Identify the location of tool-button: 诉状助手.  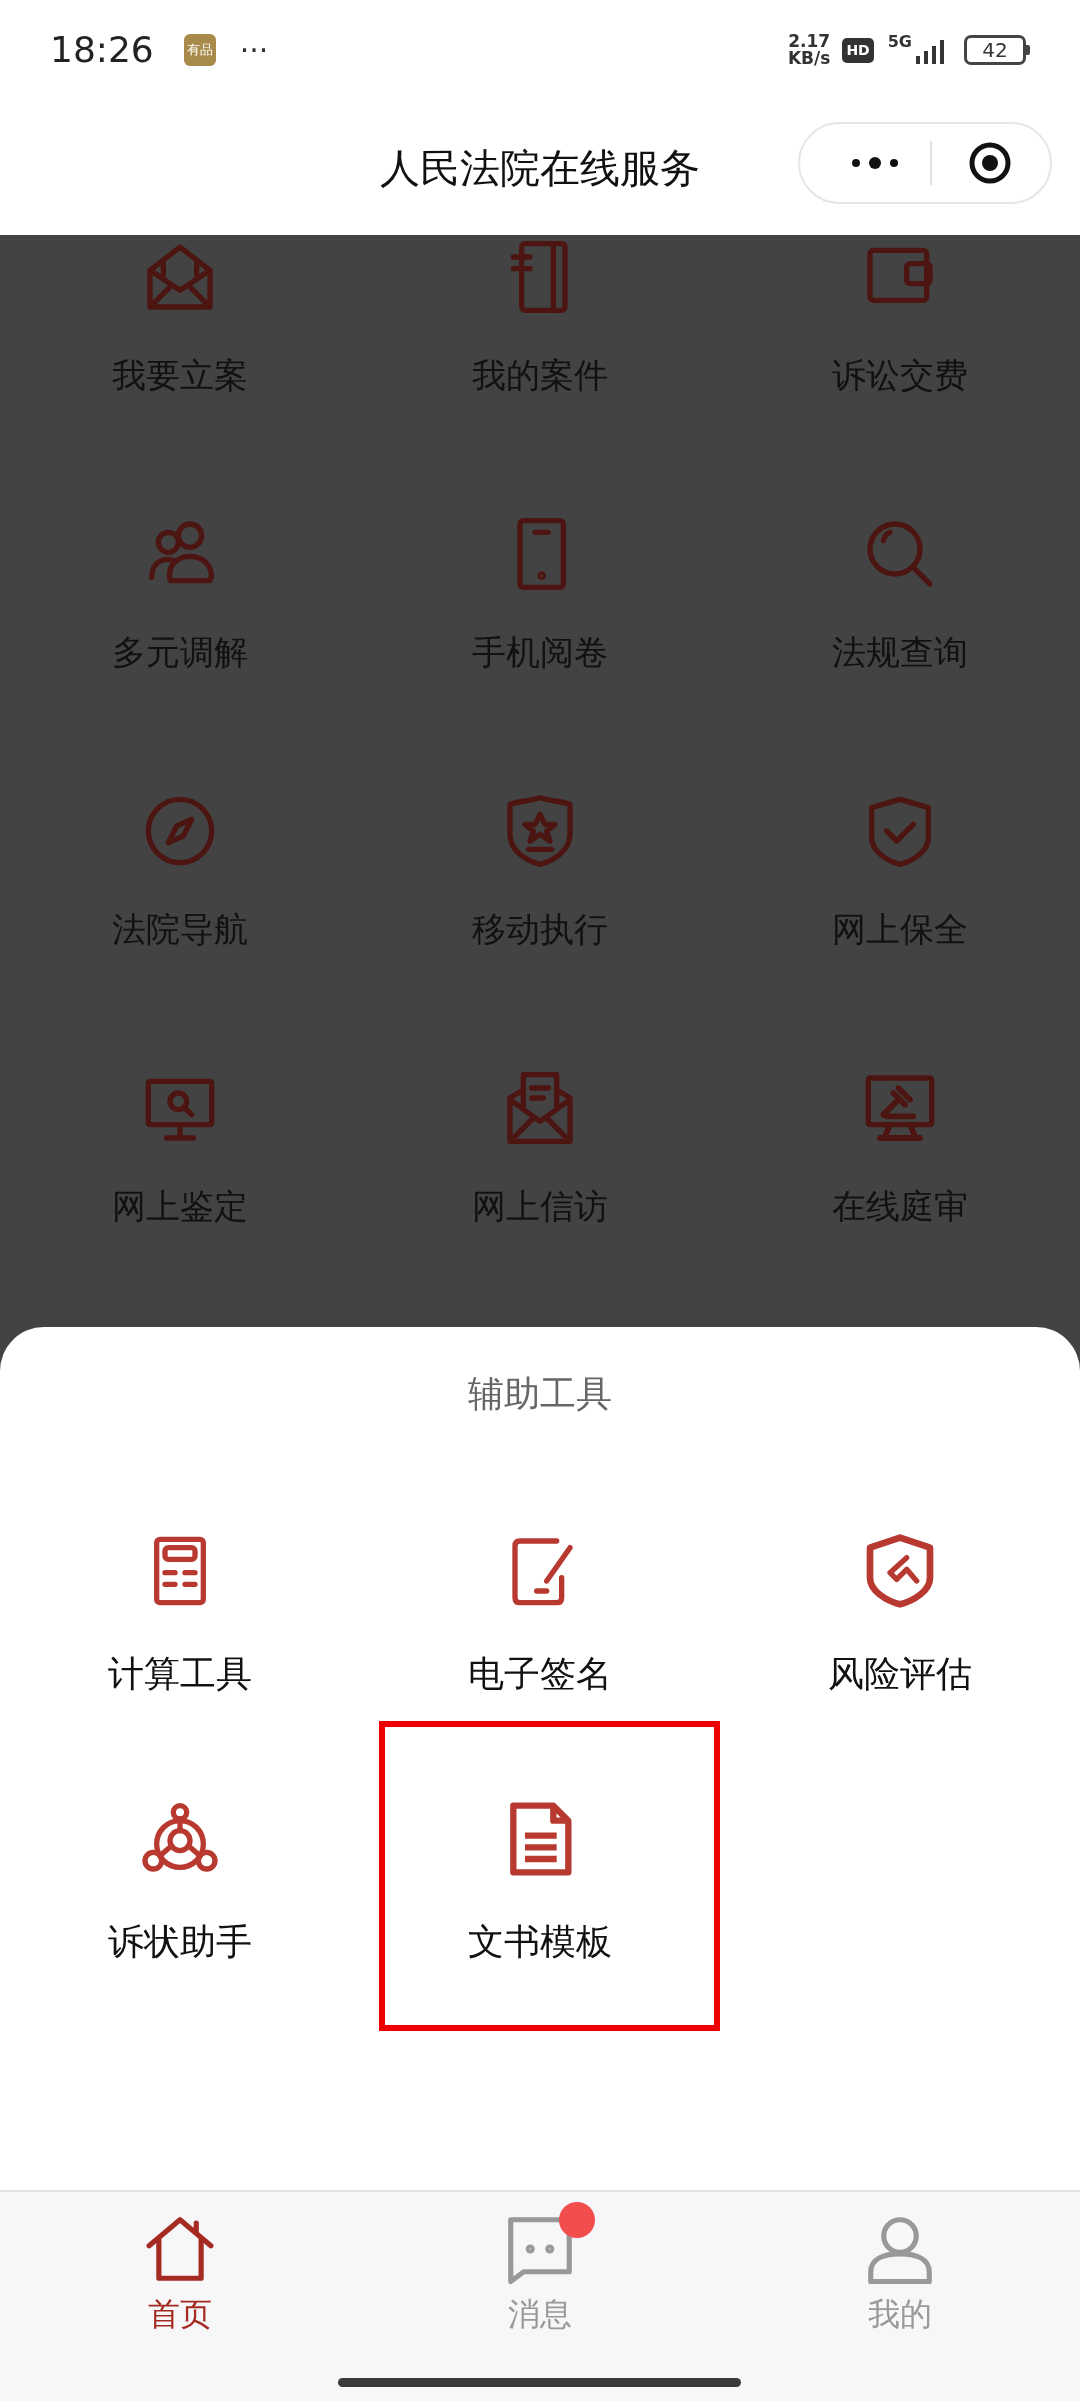
(180, 1881).